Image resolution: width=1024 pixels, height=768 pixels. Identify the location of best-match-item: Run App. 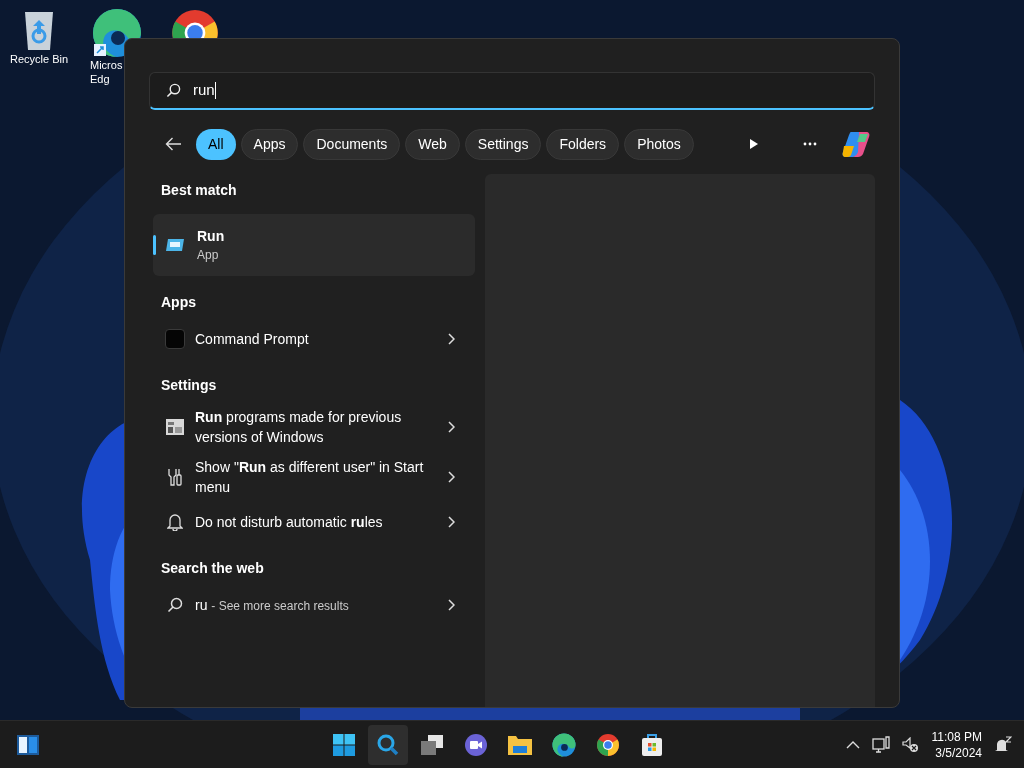
(314, 245).